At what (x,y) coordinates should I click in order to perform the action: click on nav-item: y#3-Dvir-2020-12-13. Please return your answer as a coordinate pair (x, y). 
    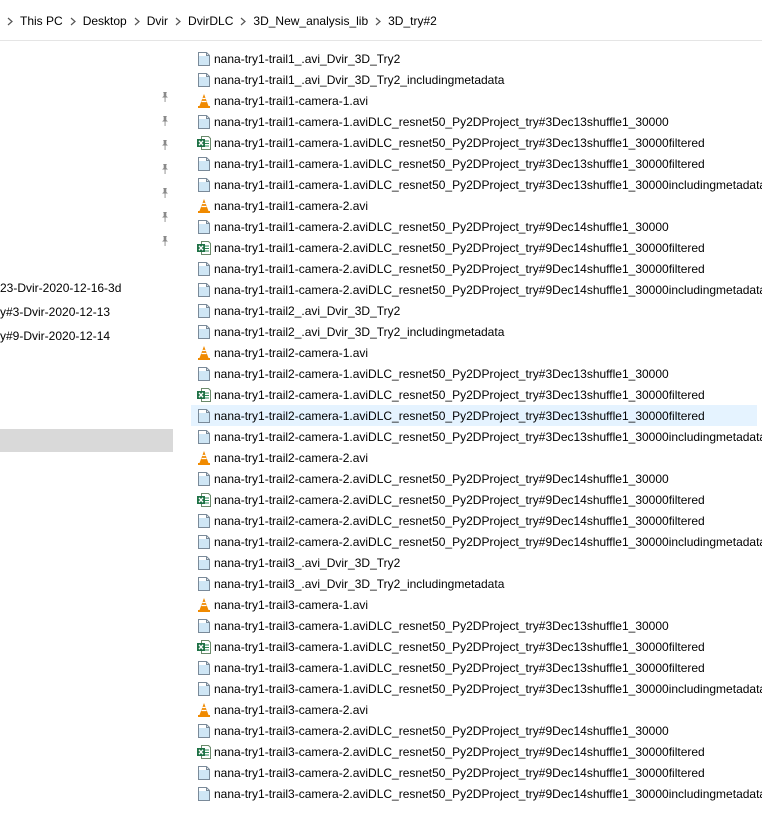
    Looking at the image, I should click on (55, 312).